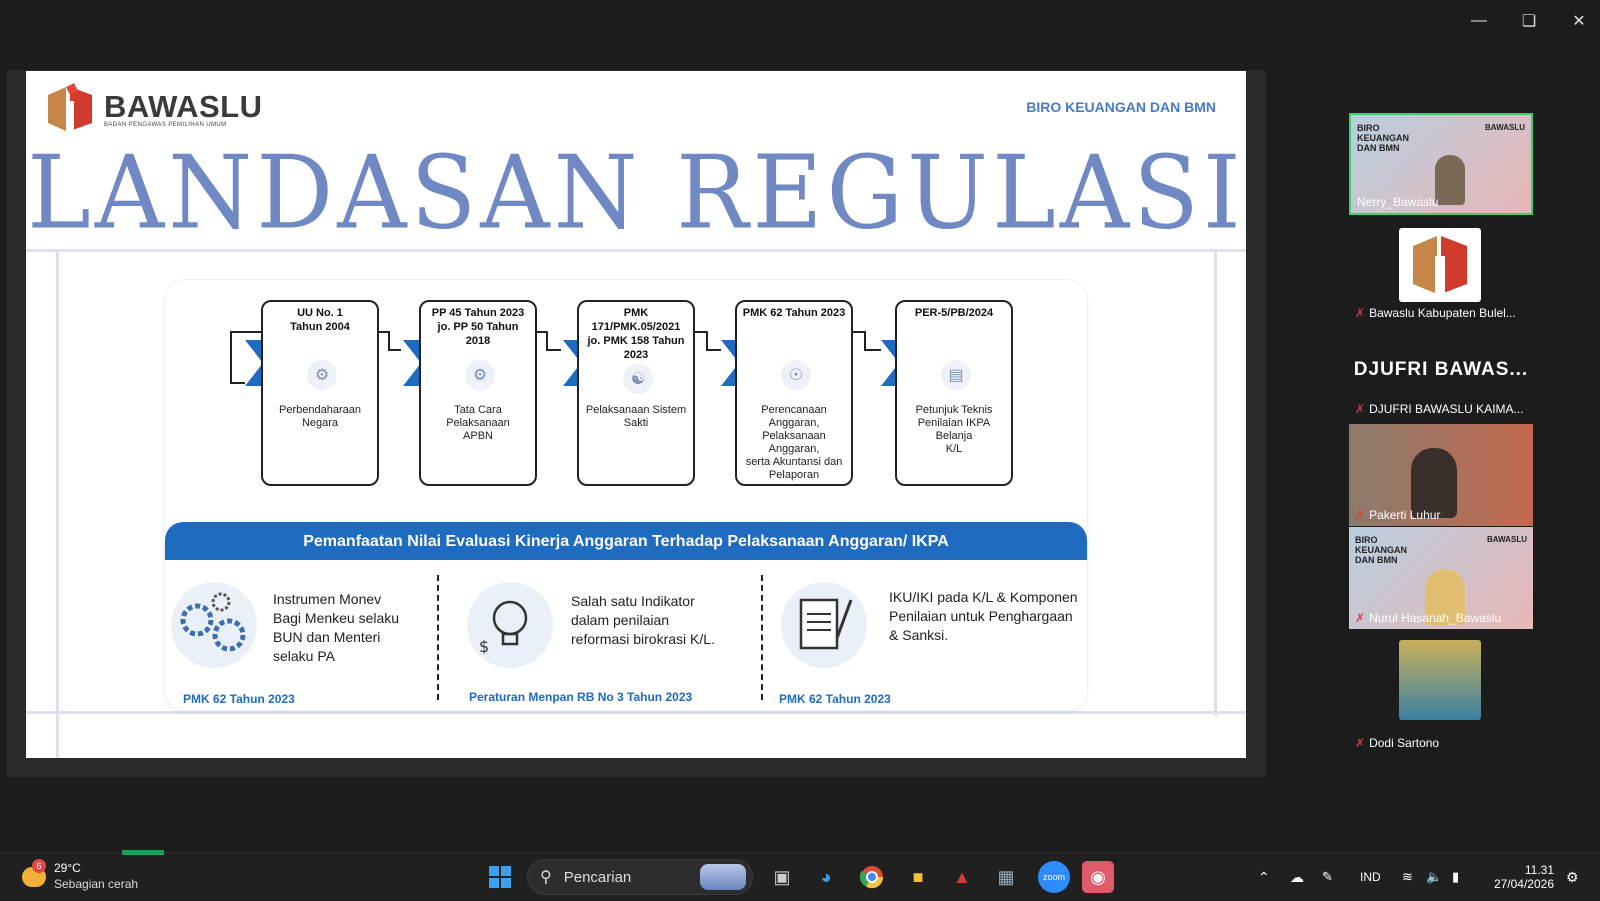 This screenshot has height=901, width=1600. What do you see at coordinates (1397, 743) in the screenshot?
I see `participant-name: ✗ Dodi Sartono` at bounding box center [1397, 743].